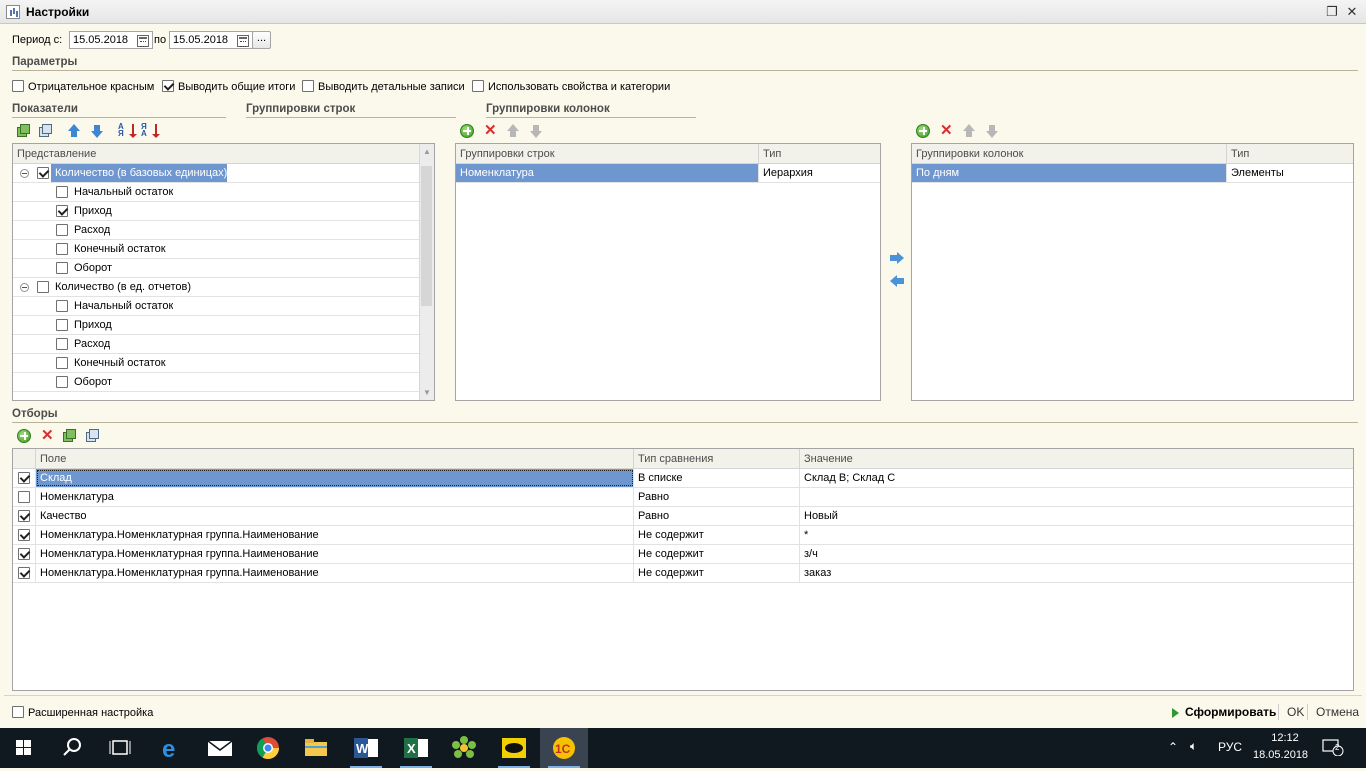 The height and width of the screenshot is (771, 1366). What do you see at coordinates (150, 131) in the screenshot?
I see `sort-descending-button: ЯА` at bounding box center [150, 131].